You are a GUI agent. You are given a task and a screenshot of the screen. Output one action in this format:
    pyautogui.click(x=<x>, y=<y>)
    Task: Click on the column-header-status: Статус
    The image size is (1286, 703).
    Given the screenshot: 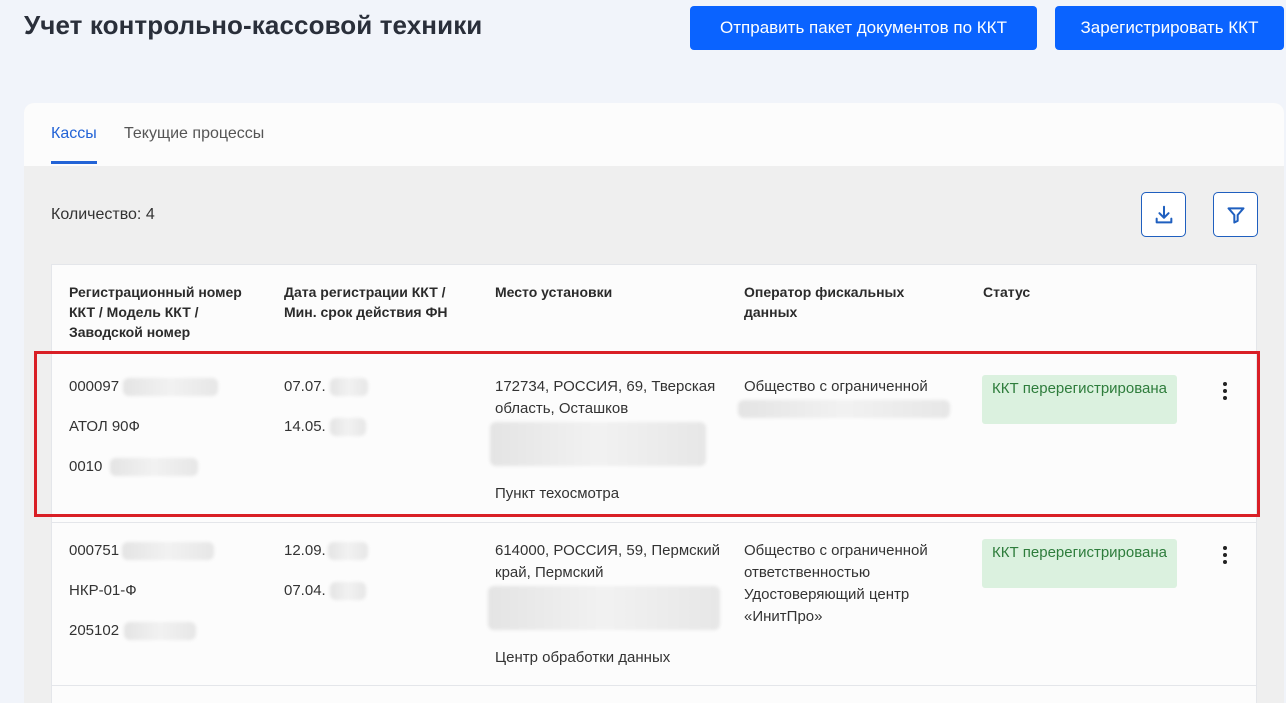 What is the action you would take?
    pyautogui.click(x=1007, y=292)
    